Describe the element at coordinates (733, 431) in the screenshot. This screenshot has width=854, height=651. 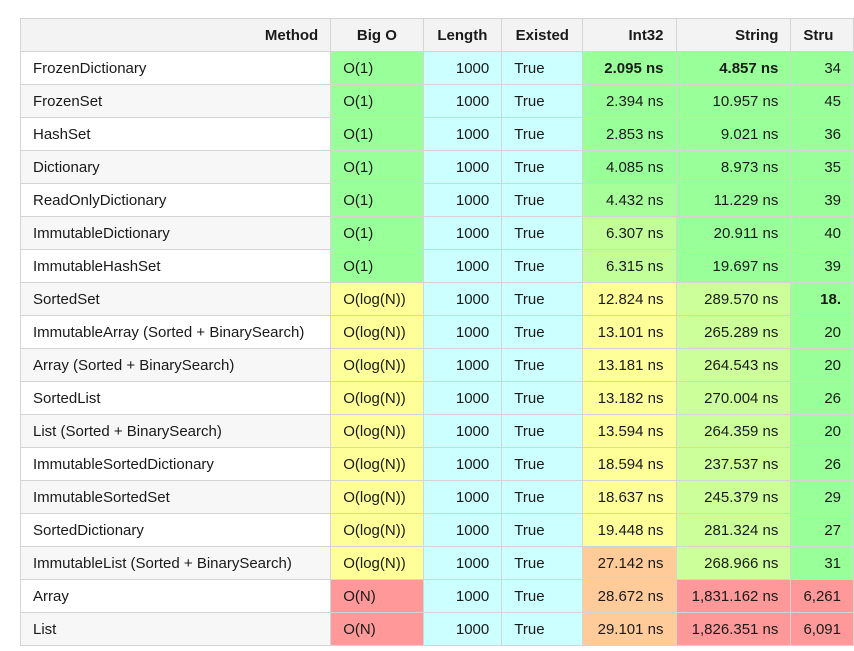
I see `cell-string: 264.359 ns` at that location.